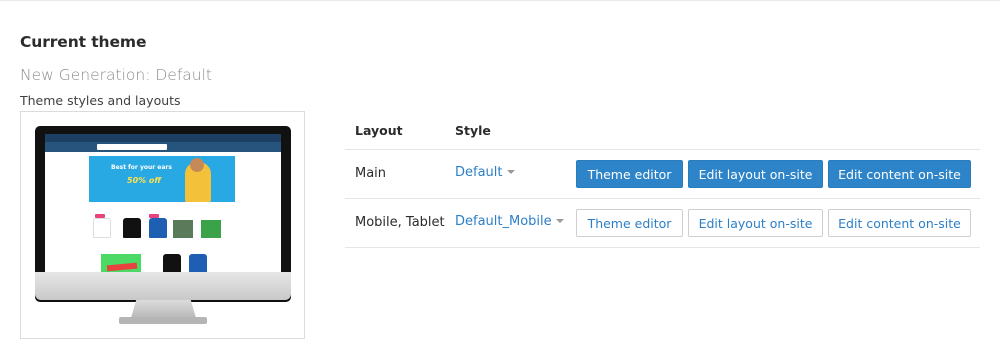 Image resolution: width=1000 pixels, height=363 pixels. What do you see at coordinates (500, 2) in the screenshot?
I see `top-divider` at bounding box center [500, 2].